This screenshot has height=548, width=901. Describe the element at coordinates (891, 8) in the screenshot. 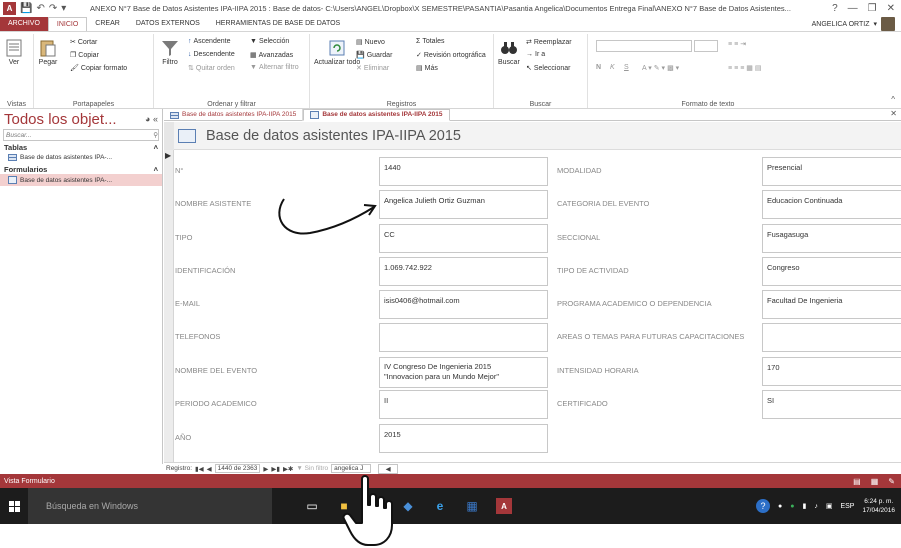

I see `close-icon: ✕` at that location.